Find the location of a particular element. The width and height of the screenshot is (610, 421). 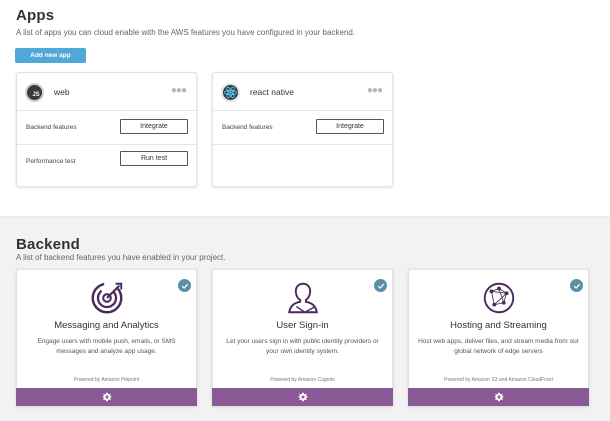

run-test-button: Run test is located at coordinates (154, 158).